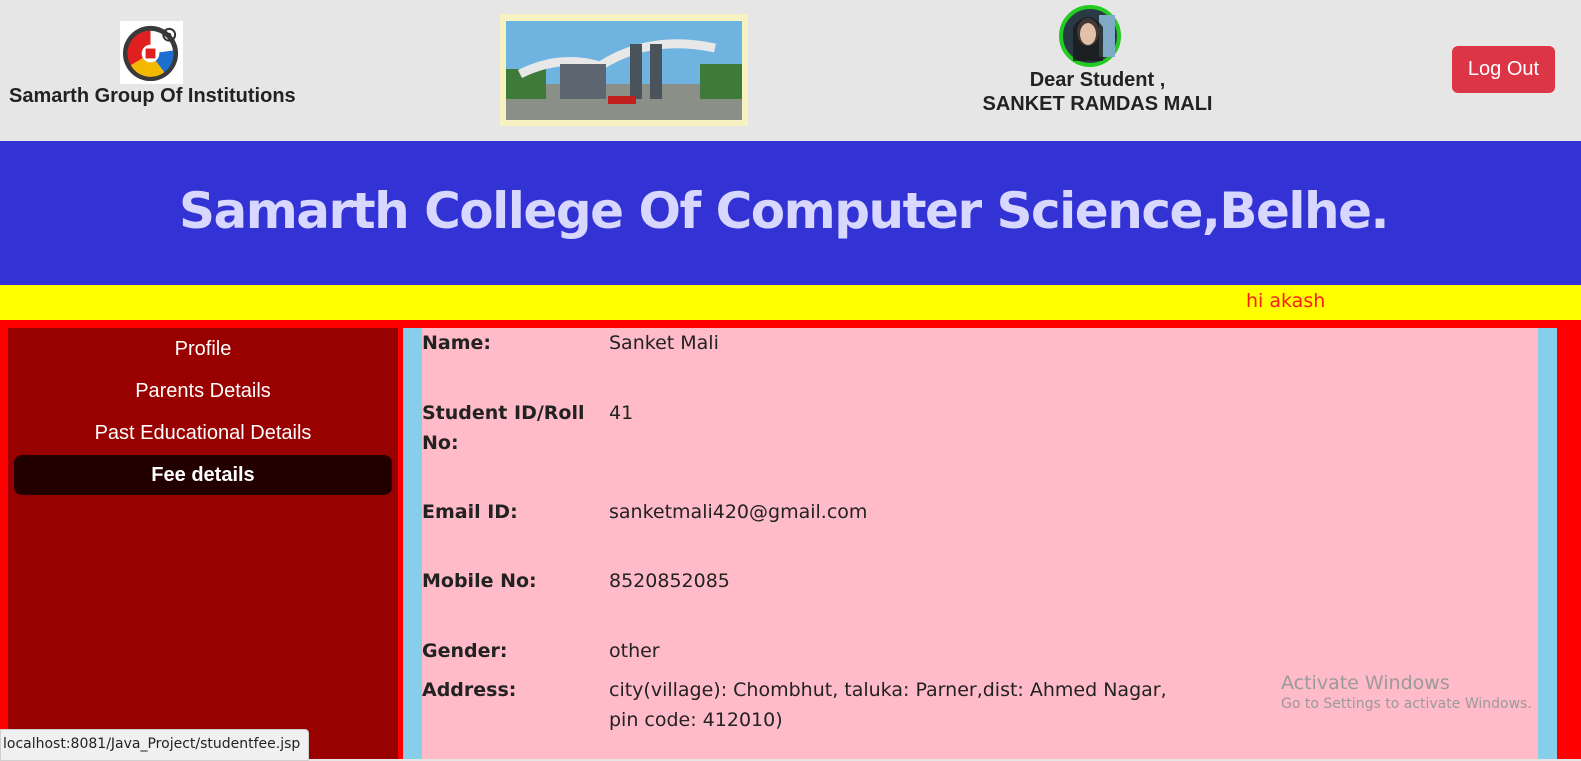 This screenshot has height=761, width=1581. Describe the element at coordinates (634, 651) in the screenshot. I see `gender-value: other` at that location.